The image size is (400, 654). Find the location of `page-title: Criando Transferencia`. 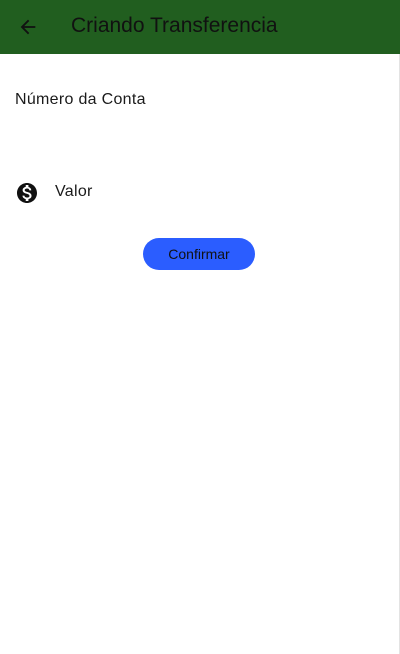

page-title: Criando Transferencia is located at coordinates (174, 25).